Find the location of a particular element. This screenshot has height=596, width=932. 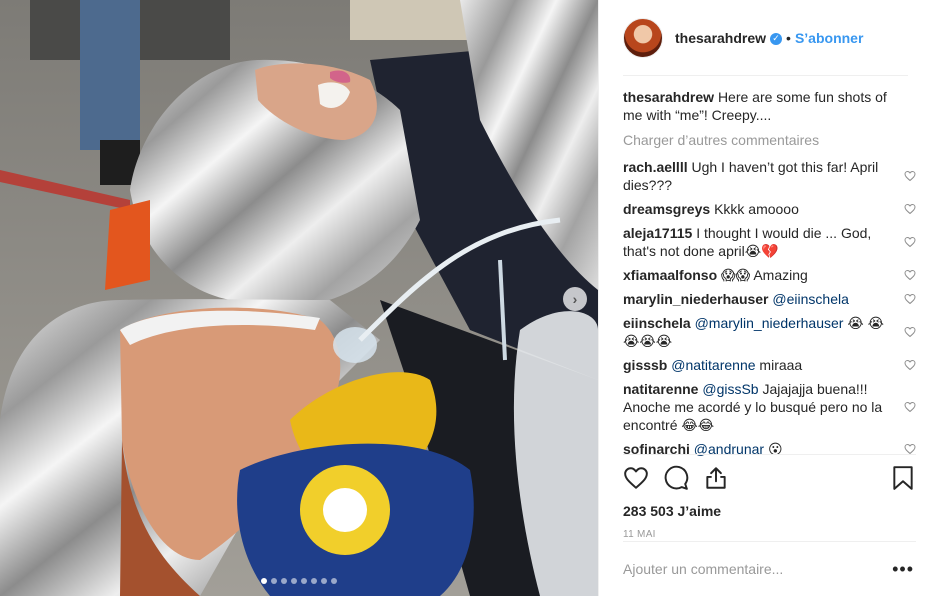

share-icon is located at coordinates (716, 478).